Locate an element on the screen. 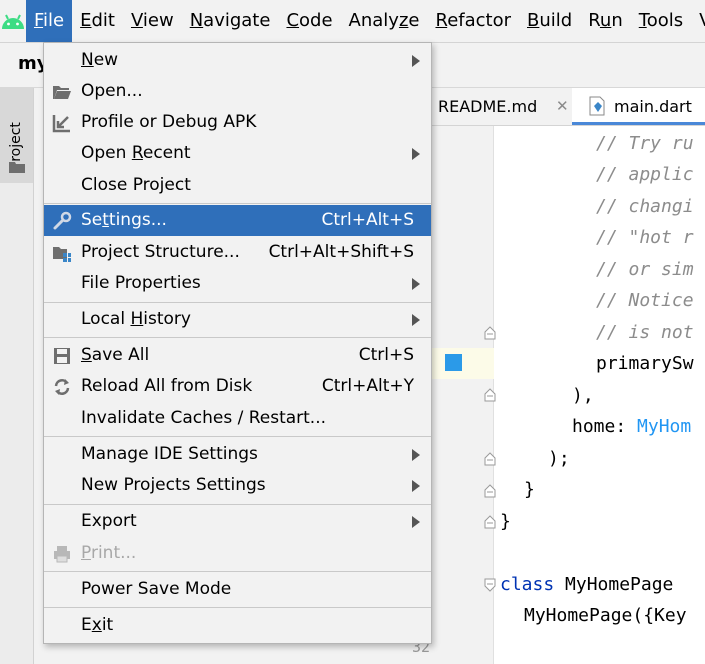 The image size is (705, 664). color-swatch-marker is located at coordinates (453, 362).